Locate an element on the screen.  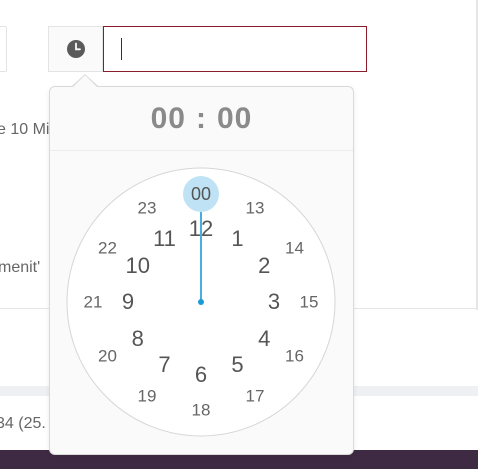
clock-addon-button is located at coordinates (75, 49).